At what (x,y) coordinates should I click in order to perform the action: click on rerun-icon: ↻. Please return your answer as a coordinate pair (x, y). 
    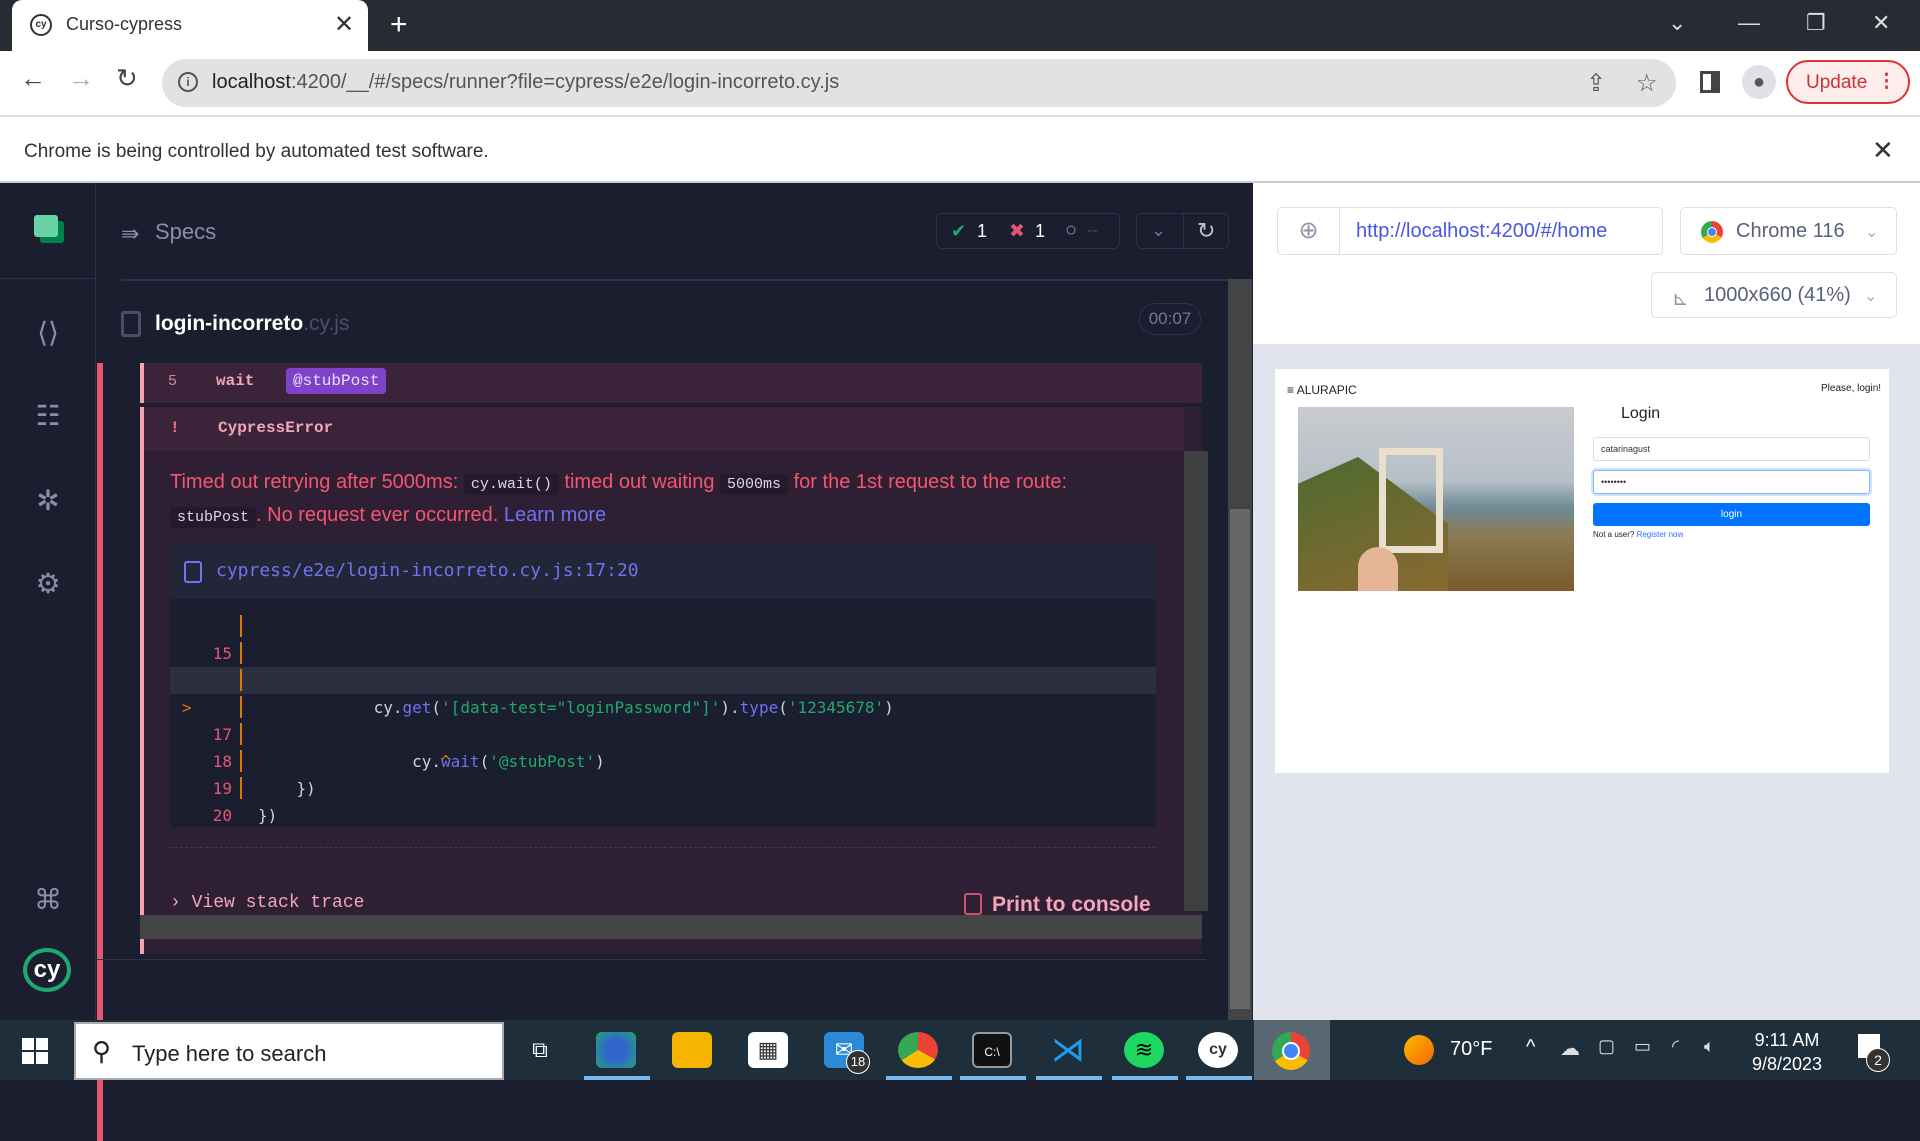
    Looking at the image, I should click on (1206, 231).